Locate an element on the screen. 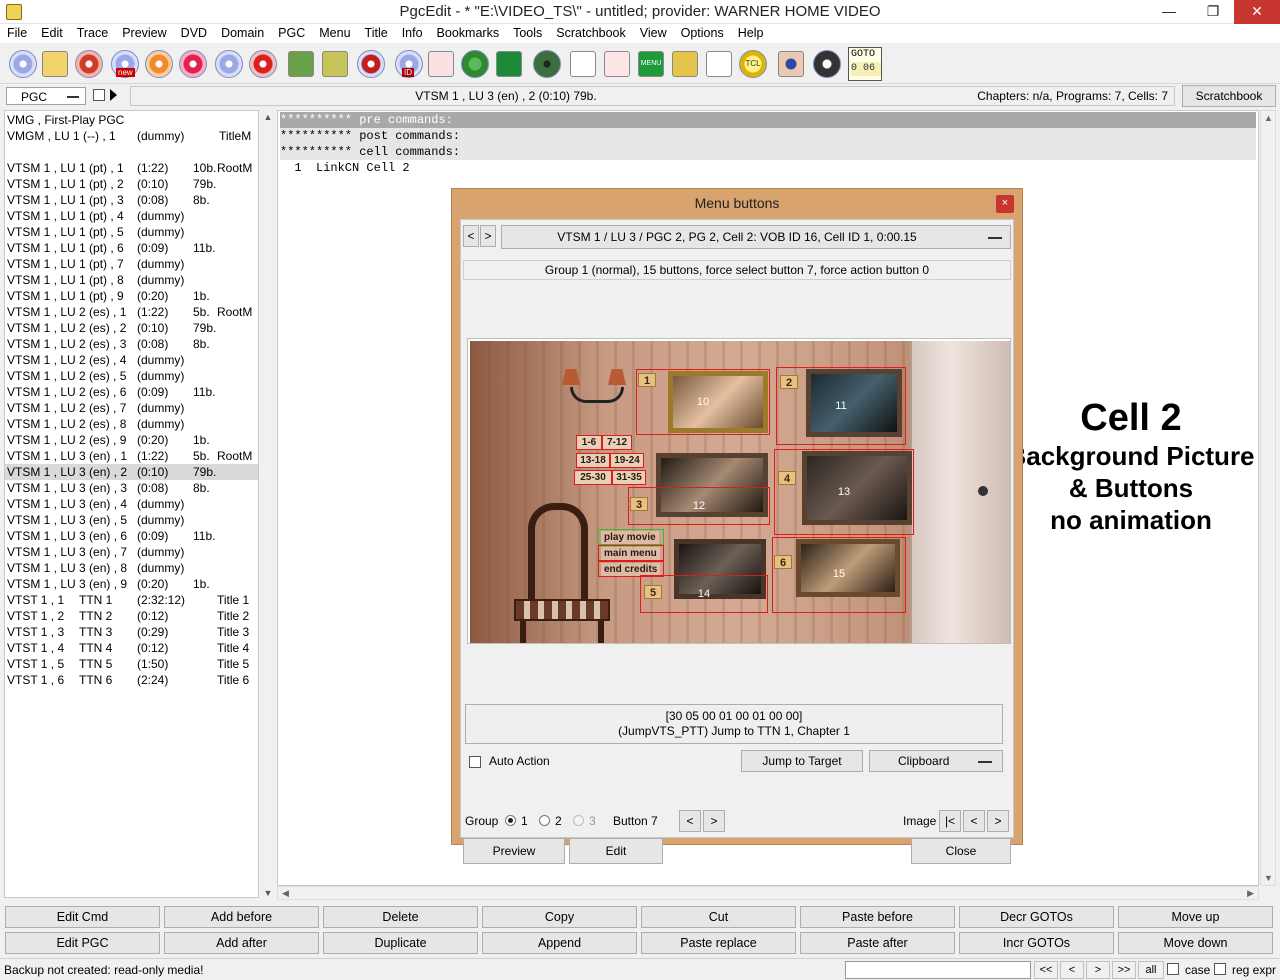 This screenshot has height=980, width=1280. close-window-button: ✕ is located at coordinates (1257, 12).